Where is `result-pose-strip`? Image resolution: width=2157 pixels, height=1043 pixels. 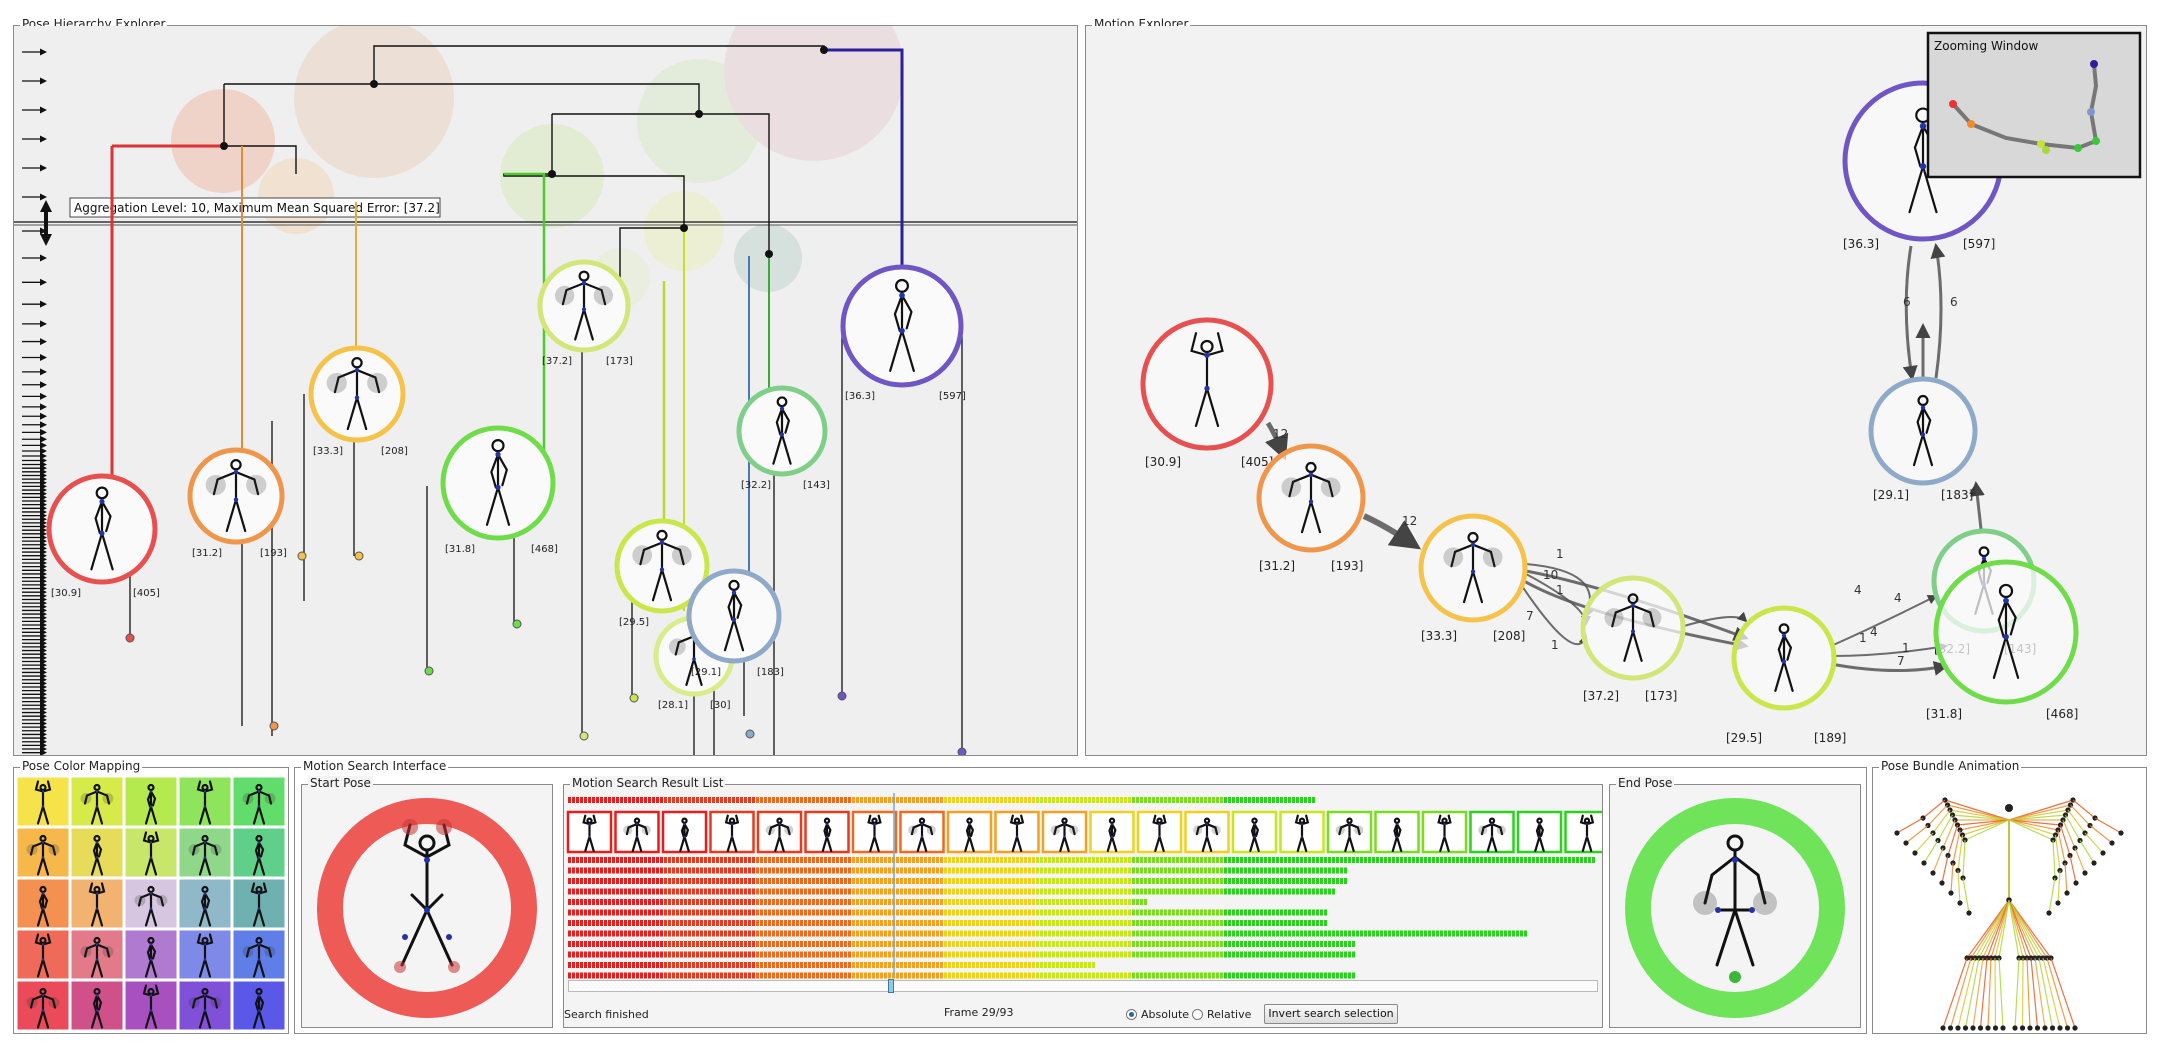 result-pose-strip is located at coordinates (1084, 832).